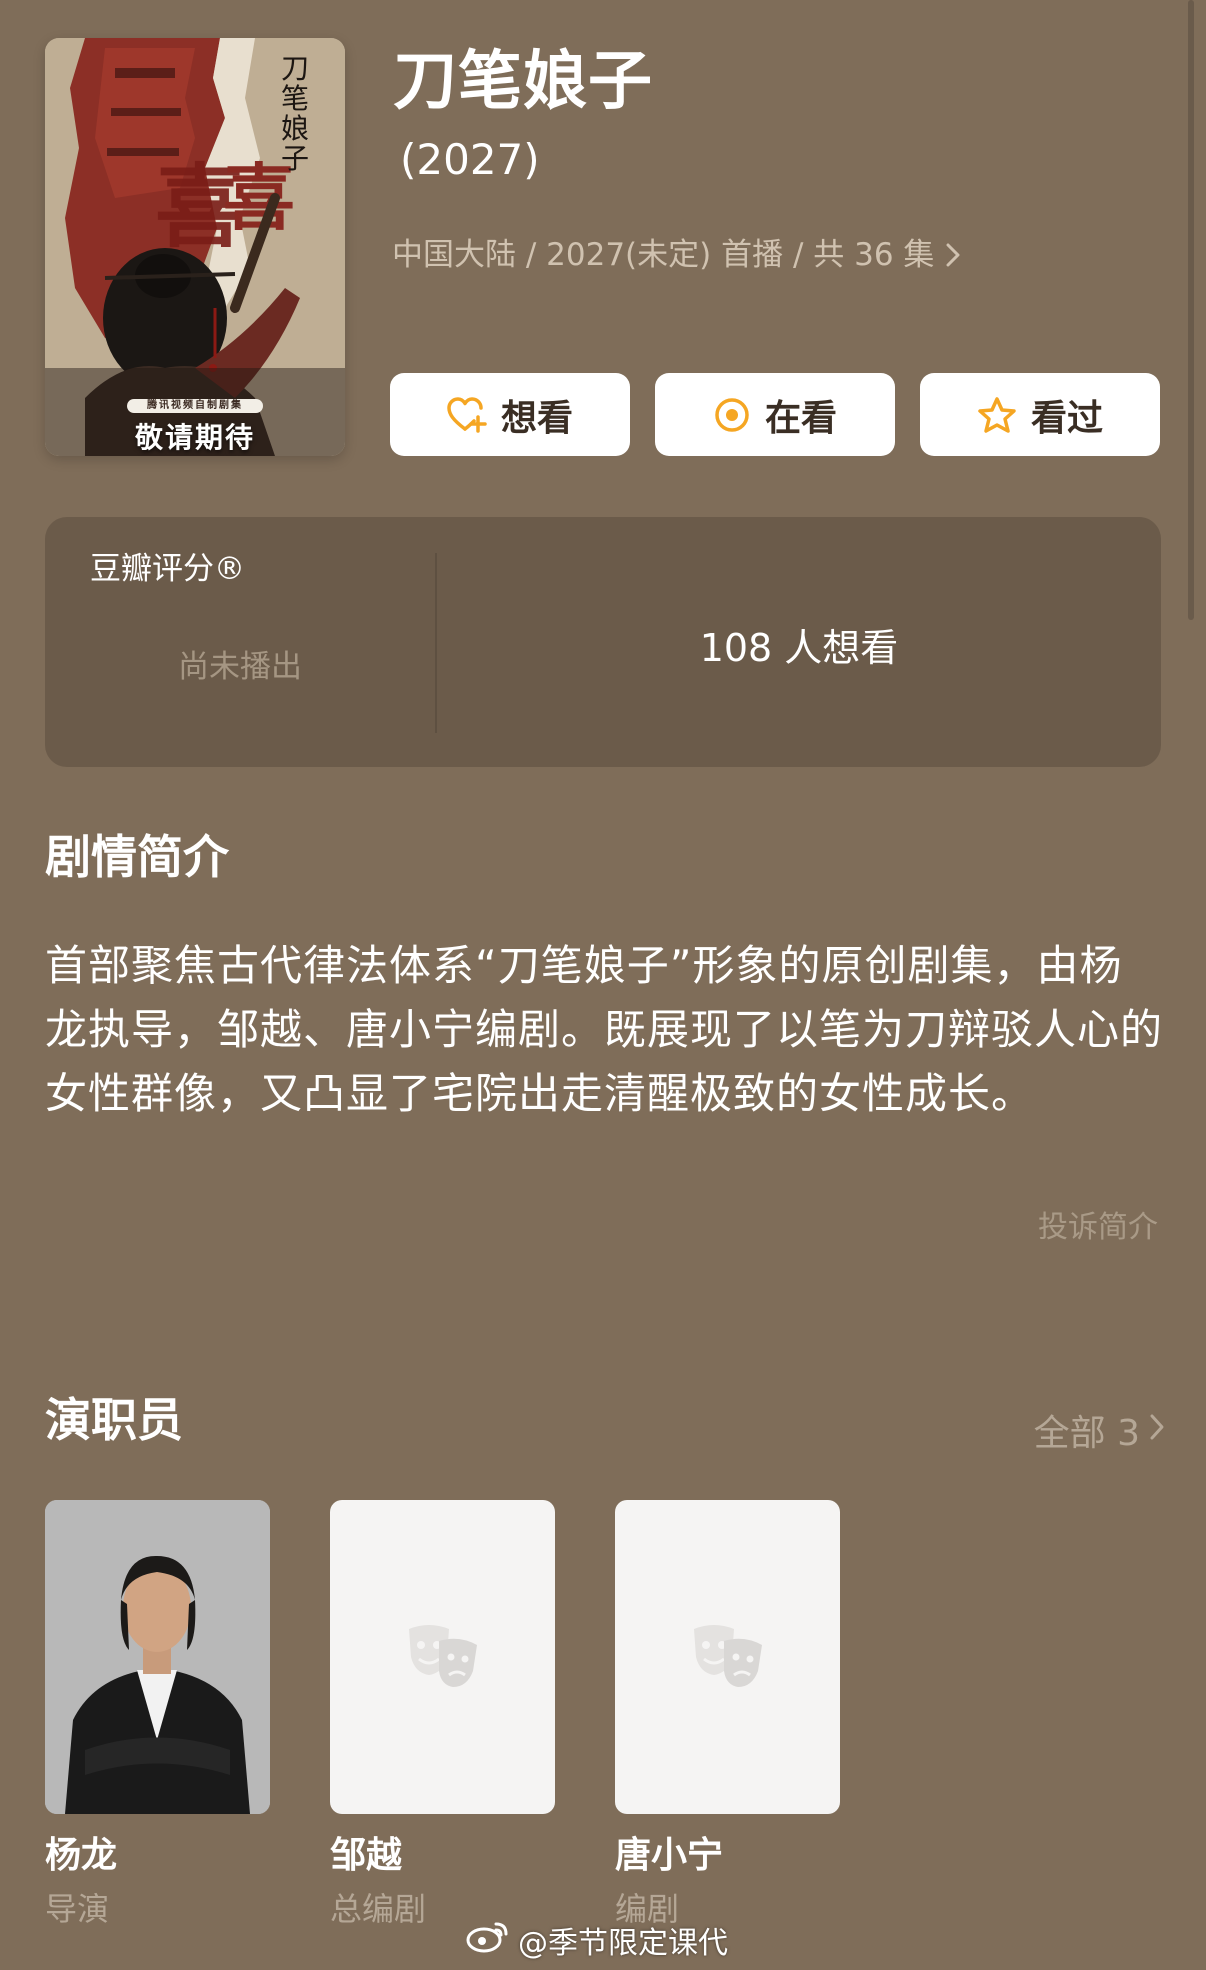 The image size is (1206, 1970). I want to click on meta-info-link: 中国大陆 / 2027(未定) 首播 / 共 36 集, so click(677, 255).